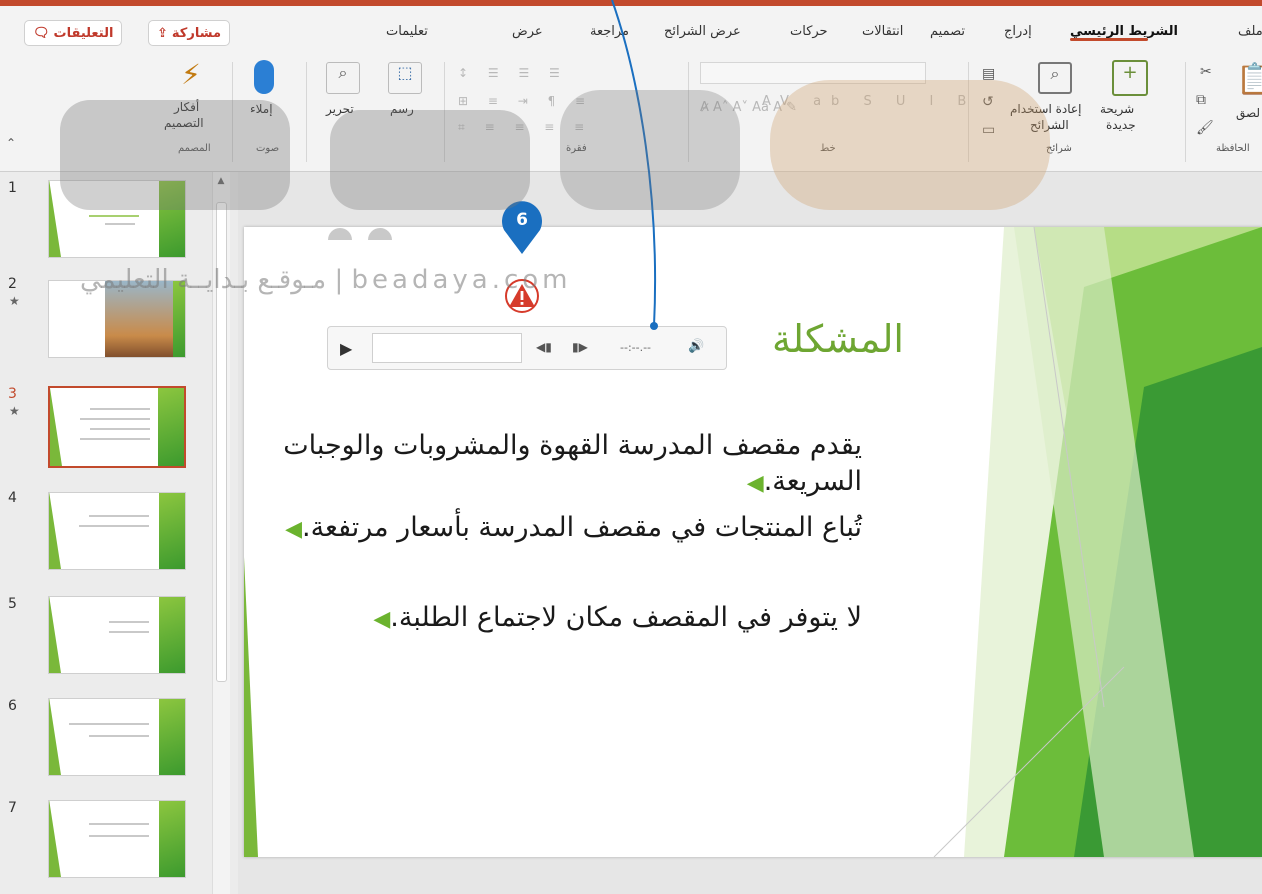  Describe the element at coordinates (12, 808) in the screenshot. I see `thumb-number: 7` at that location.